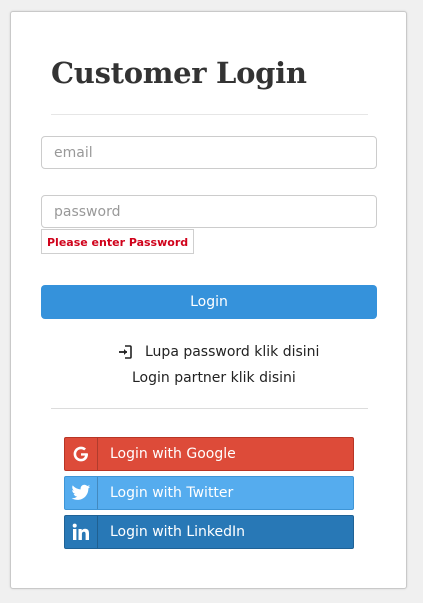 This screenshot has height=603, width=423. I want to click on linkedin-icon, so click(81, 532).